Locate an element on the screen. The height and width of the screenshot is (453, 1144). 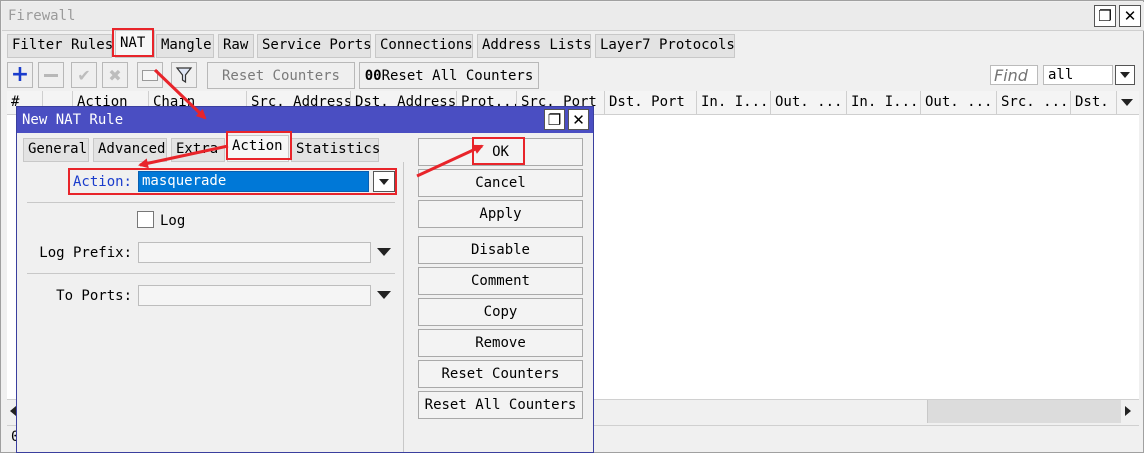
scrollbar-thumb is located at coordinates (1024, 411).